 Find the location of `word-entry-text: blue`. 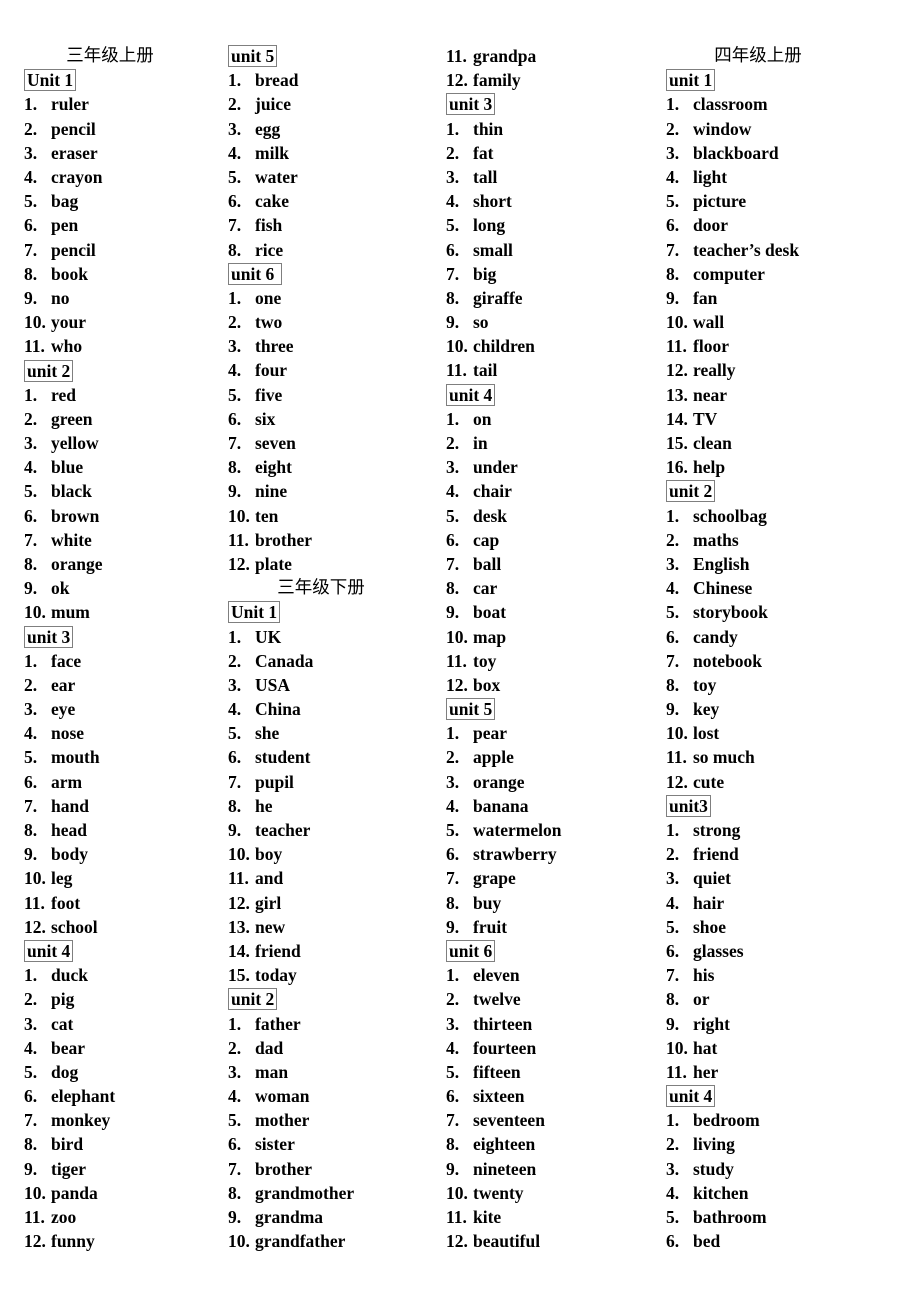

word-entry-text: blue is located at coordinates (67, 467).